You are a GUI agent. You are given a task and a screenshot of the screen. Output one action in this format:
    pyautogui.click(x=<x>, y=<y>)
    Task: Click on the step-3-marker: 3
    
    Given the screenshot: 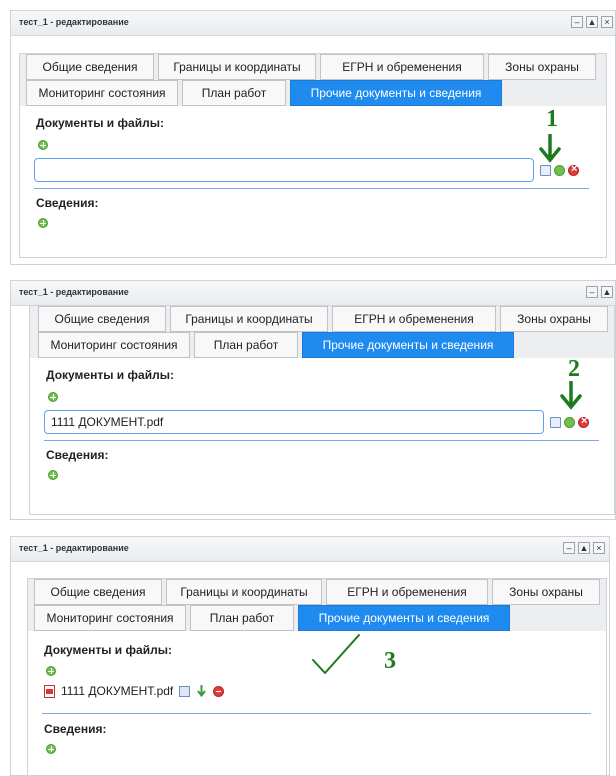 What is the action you would take?
    pyautogui.click(x=390, y=661)
    